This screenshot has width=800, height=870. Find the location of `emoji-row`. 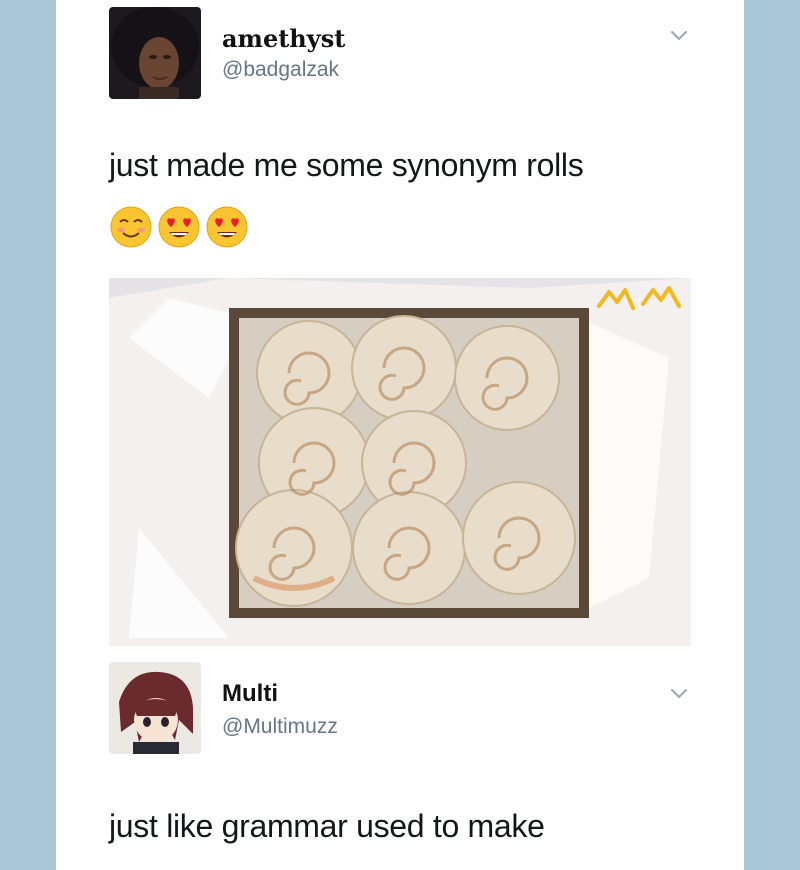

emoji-row is located at coordinates (179, 227).